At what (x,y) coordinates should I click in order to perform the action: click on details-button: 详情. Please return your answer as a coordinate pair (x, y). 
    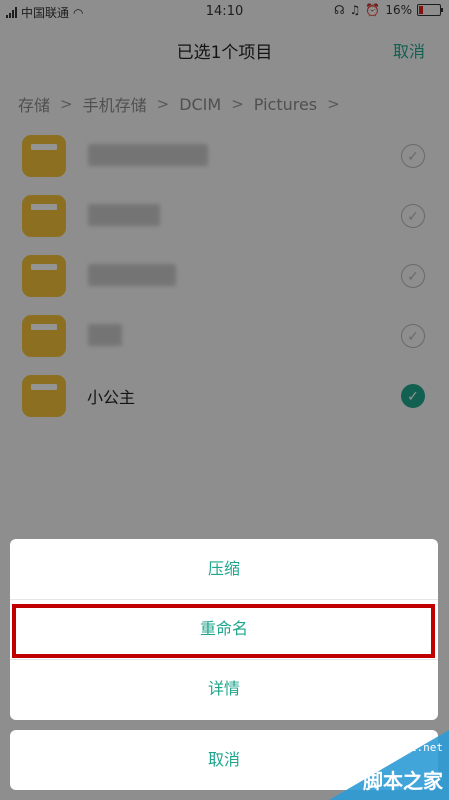
    Looking at the image, I should click on (224, 689).